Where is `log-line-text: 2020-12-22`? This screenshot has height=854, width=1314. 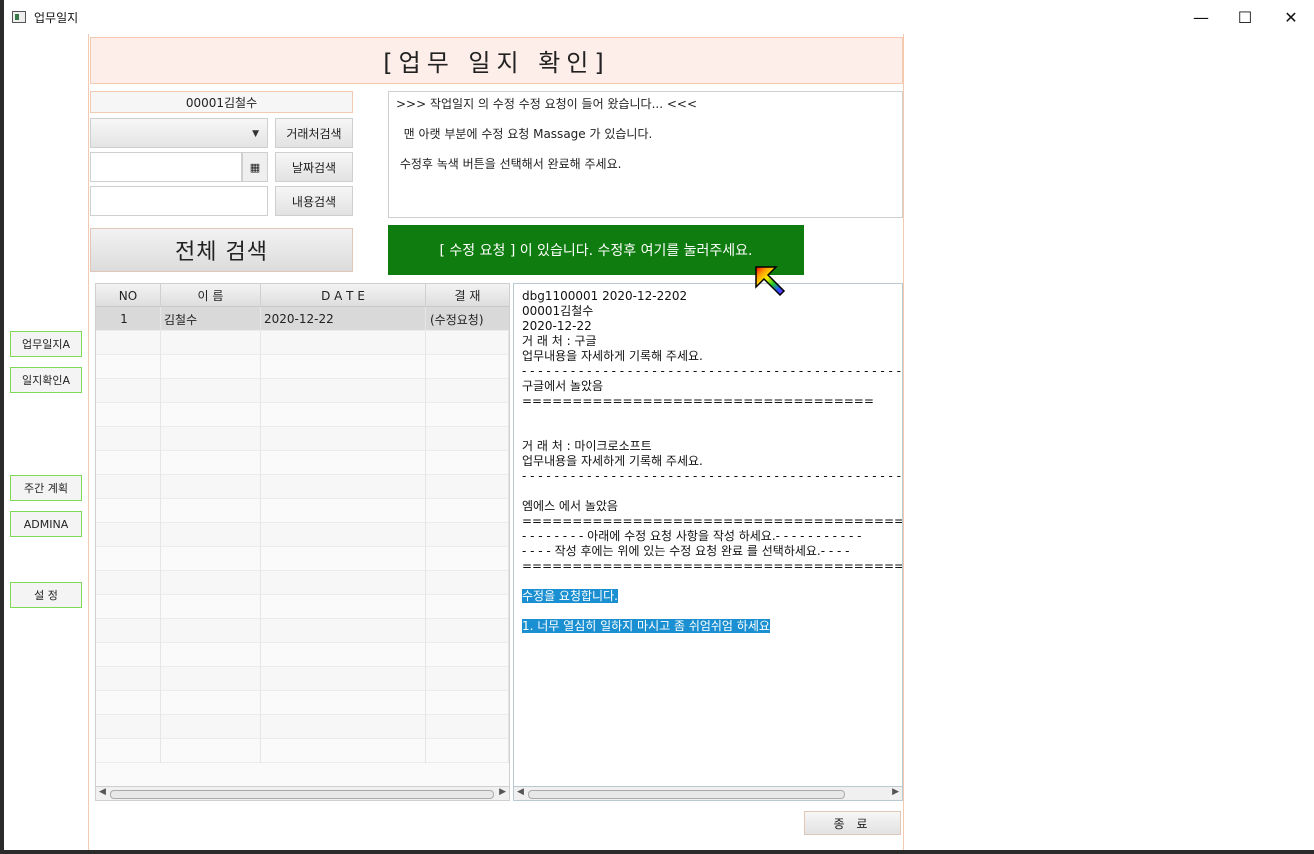
log-line-text: 2020-12-22 is located at coordinates (557, 326).